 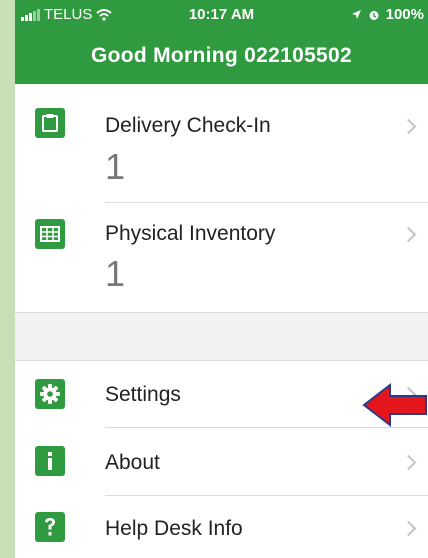 What do you see at coordinates (50, 394) in the screenshot?
I see `gear-icon` at bounding box center [50, 394].